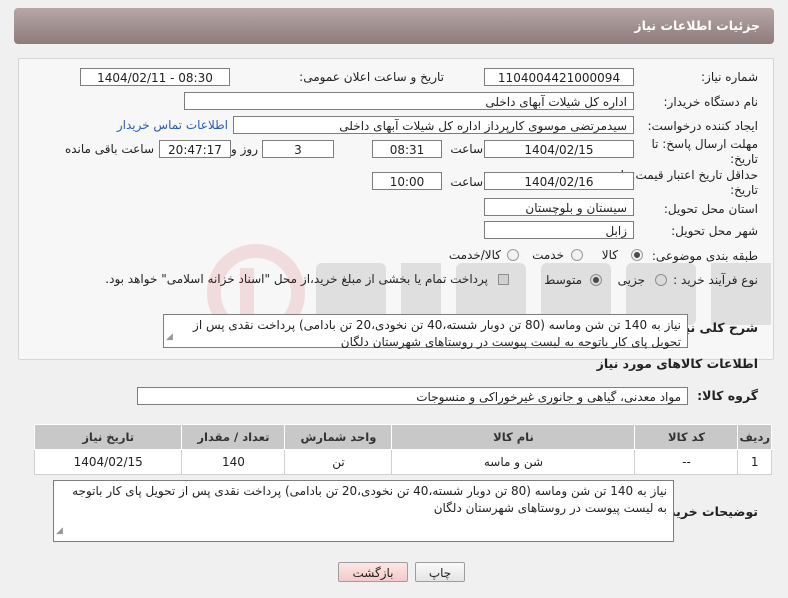 The image size is (788, 598). What do you see at coordinates (637, 255) in the screenshot?
I see `category-radio-goods` at bounding box center [637, 255].